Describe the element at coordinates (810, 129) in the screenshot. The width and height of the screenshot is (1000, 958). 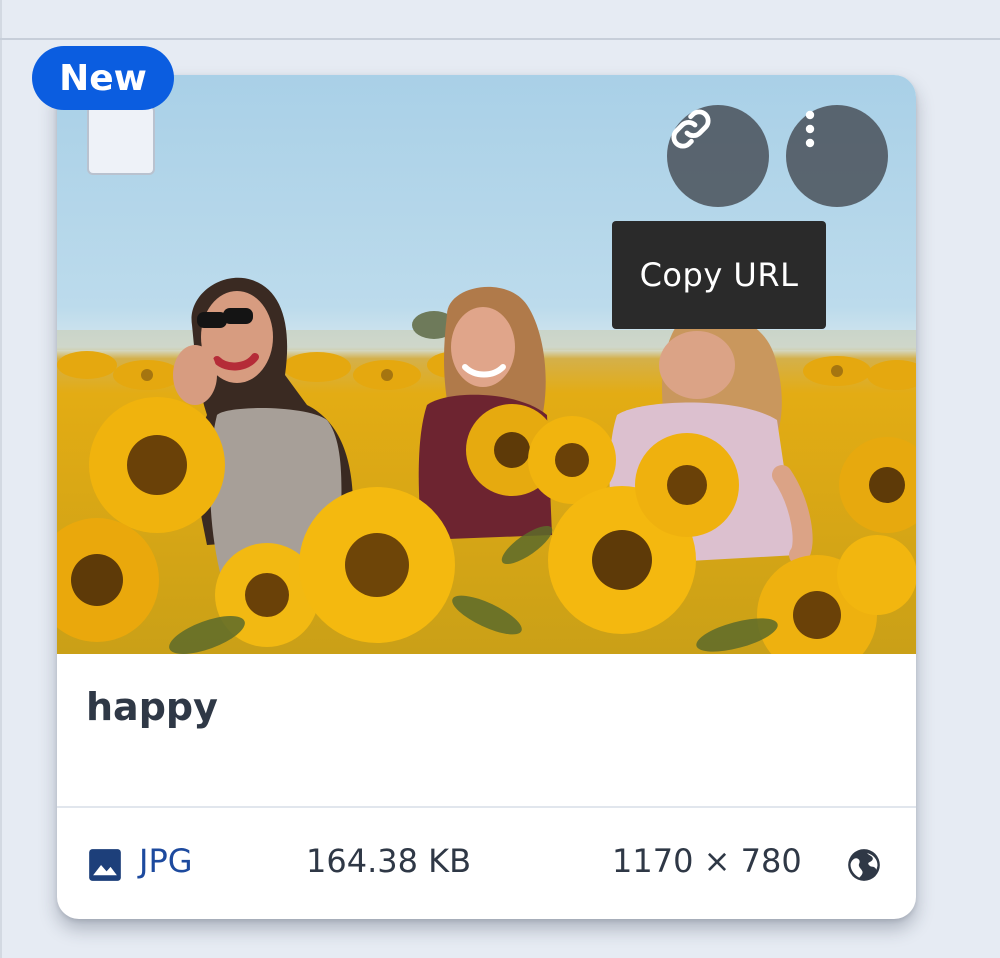
I see `more-vertical-icon` at that location.